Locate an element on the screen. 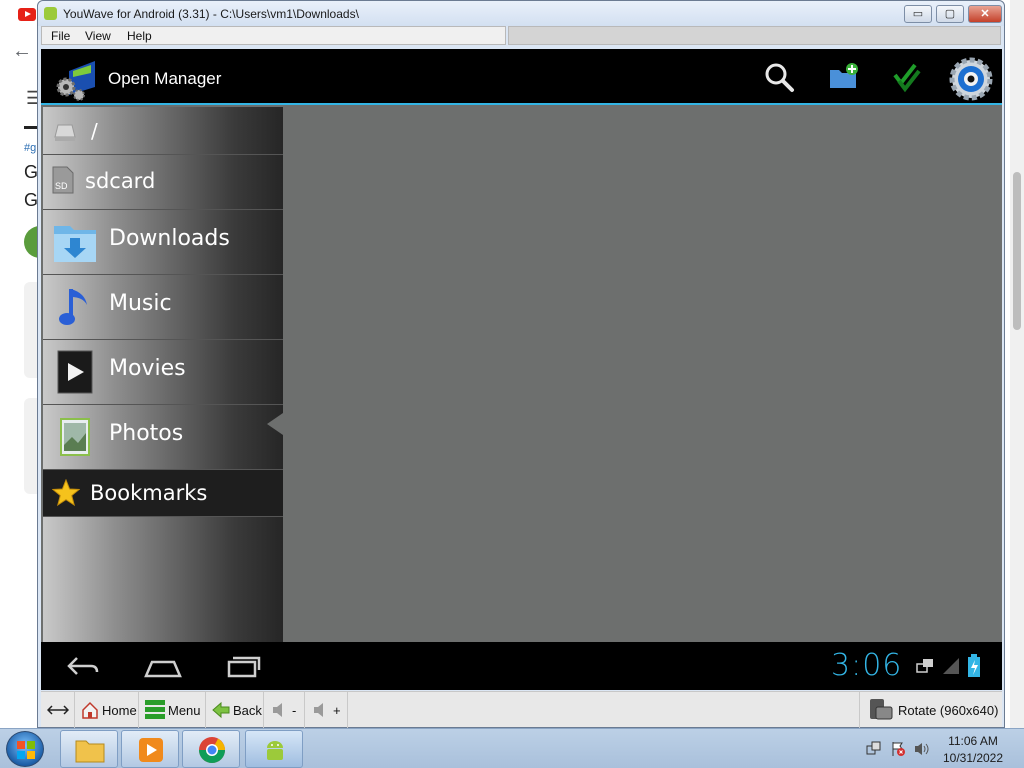 The height and width of the screenshot is (768, 1024). emulator-toolbar: Home Menu Back - + Rotate (960x640) is located at coordinates (521, 709).